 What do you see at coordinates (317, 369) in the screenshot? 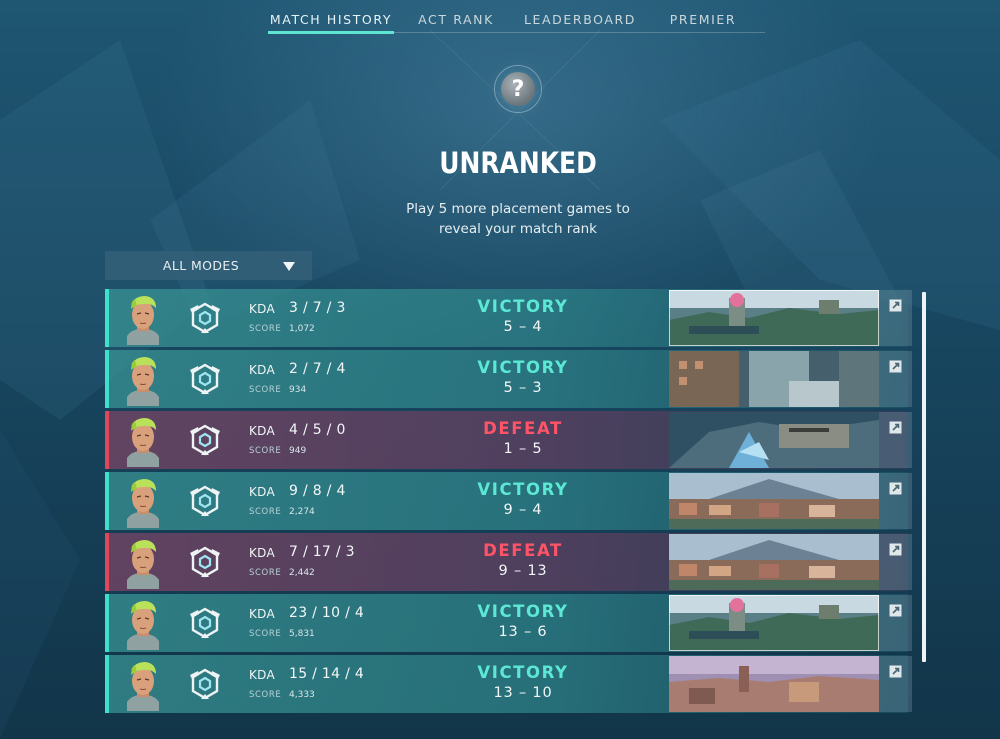
I see `kda-value: 2 / 7 / 4` at bounding box center [317, 369].